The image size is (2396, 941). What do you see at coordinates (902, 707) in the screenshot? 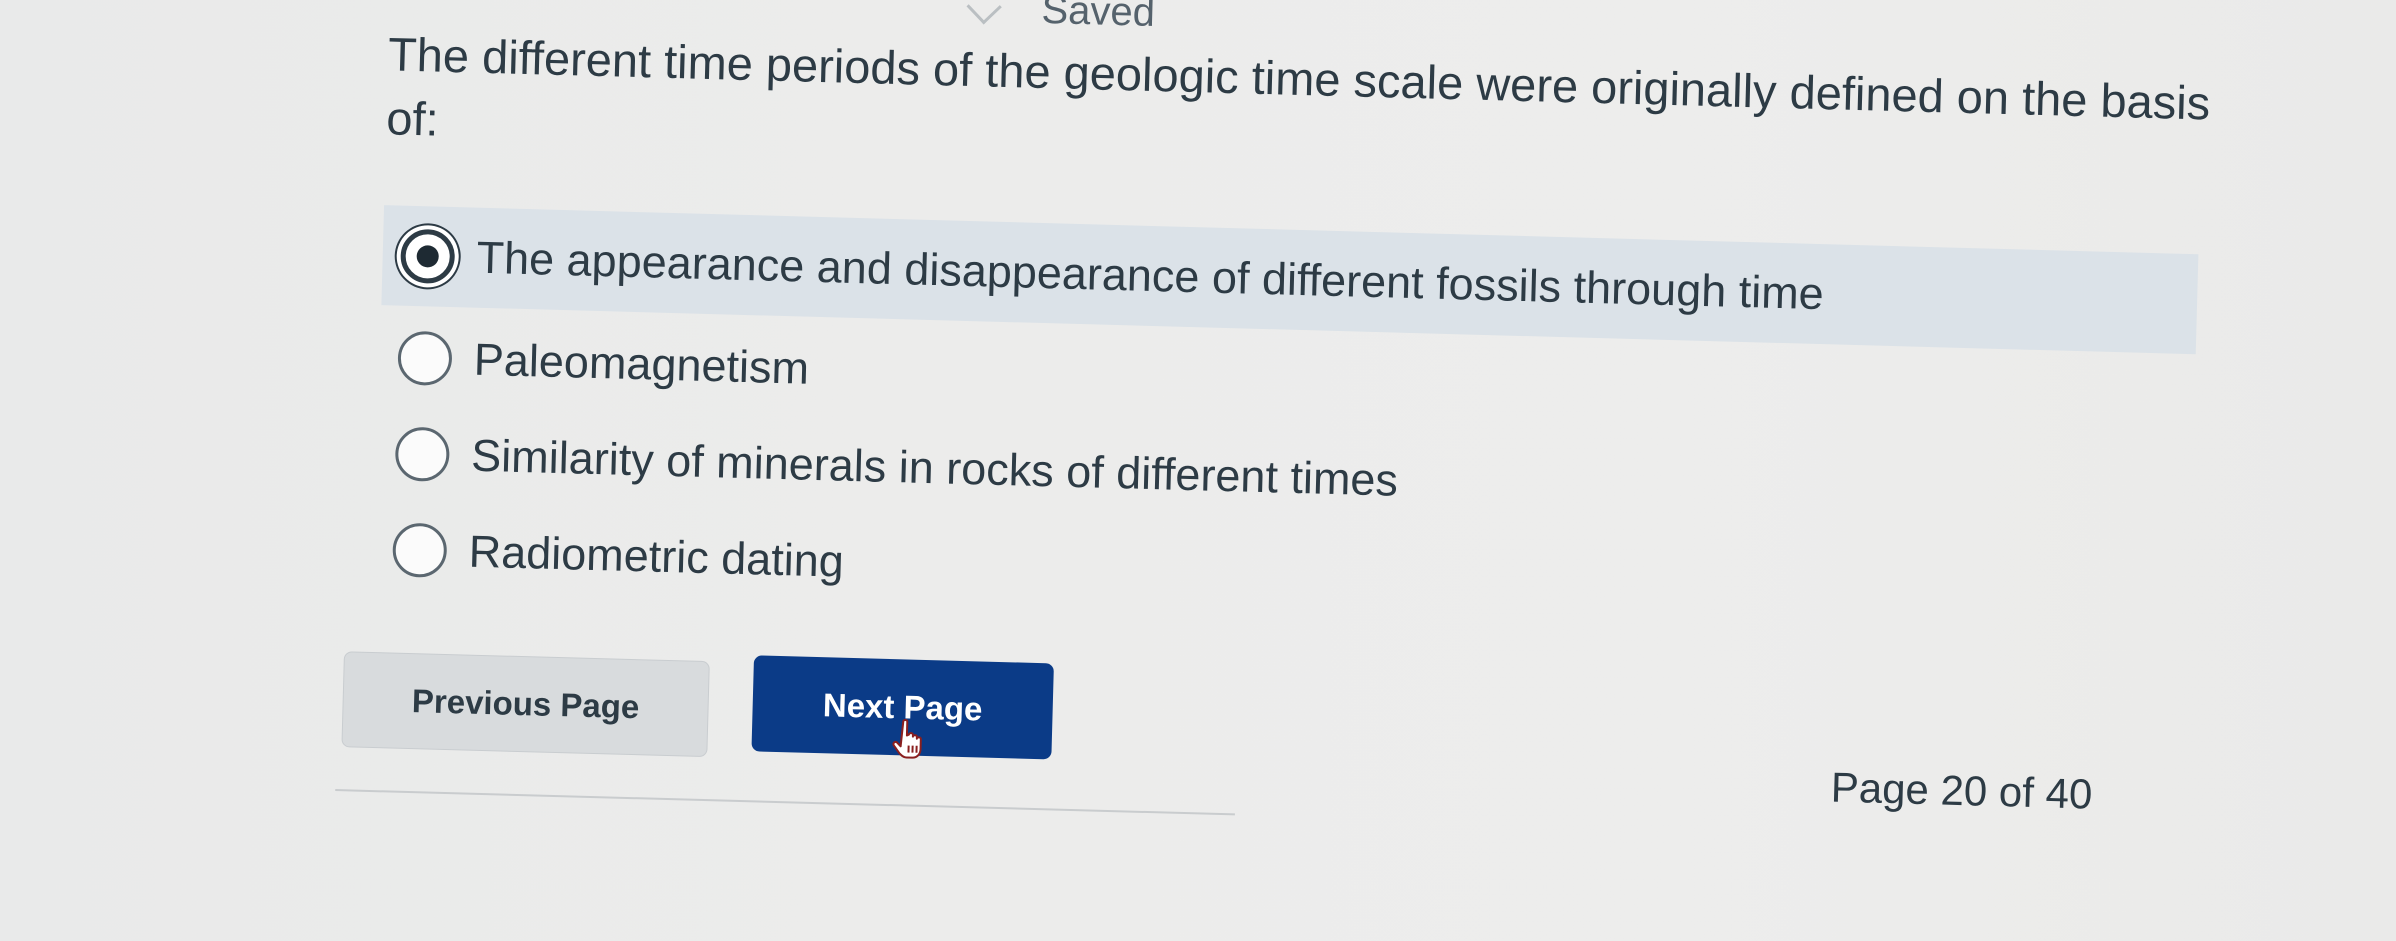
I see `next-page-button: Next Page` at bounding box center [902, 707].